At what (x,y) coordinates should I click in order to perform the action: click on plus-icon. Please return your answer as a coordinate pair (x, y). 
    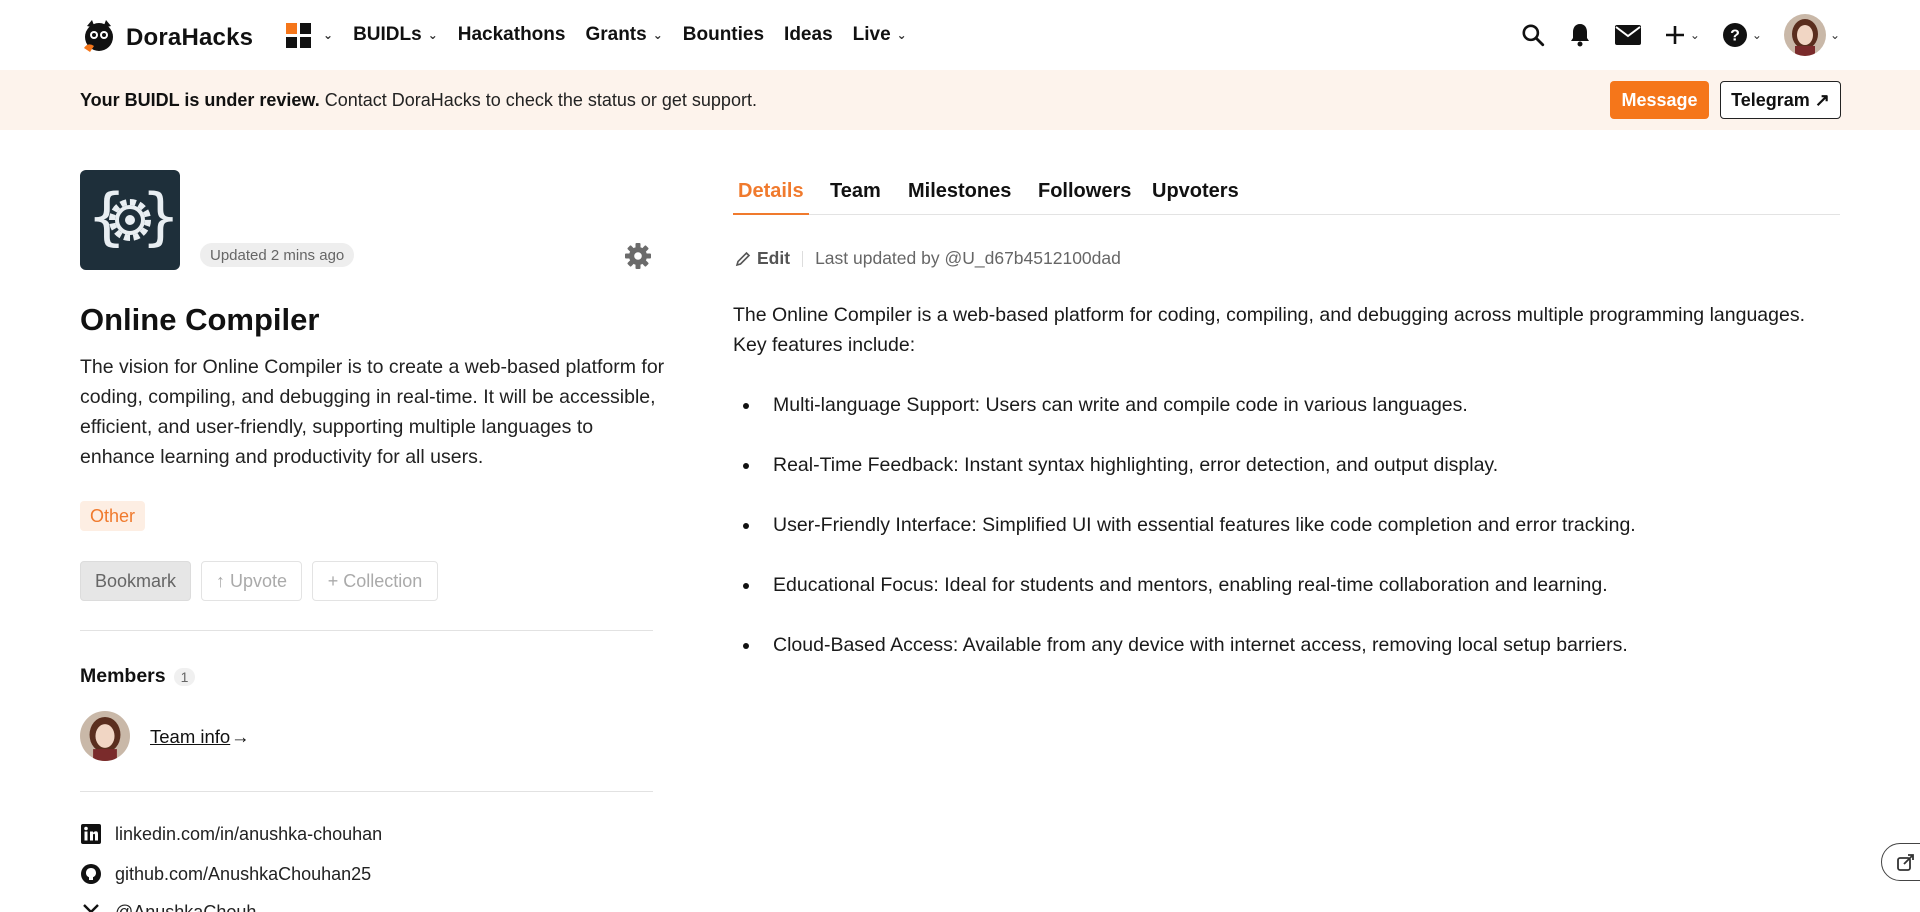
    Looking at the image, I should click on (1674, 35).